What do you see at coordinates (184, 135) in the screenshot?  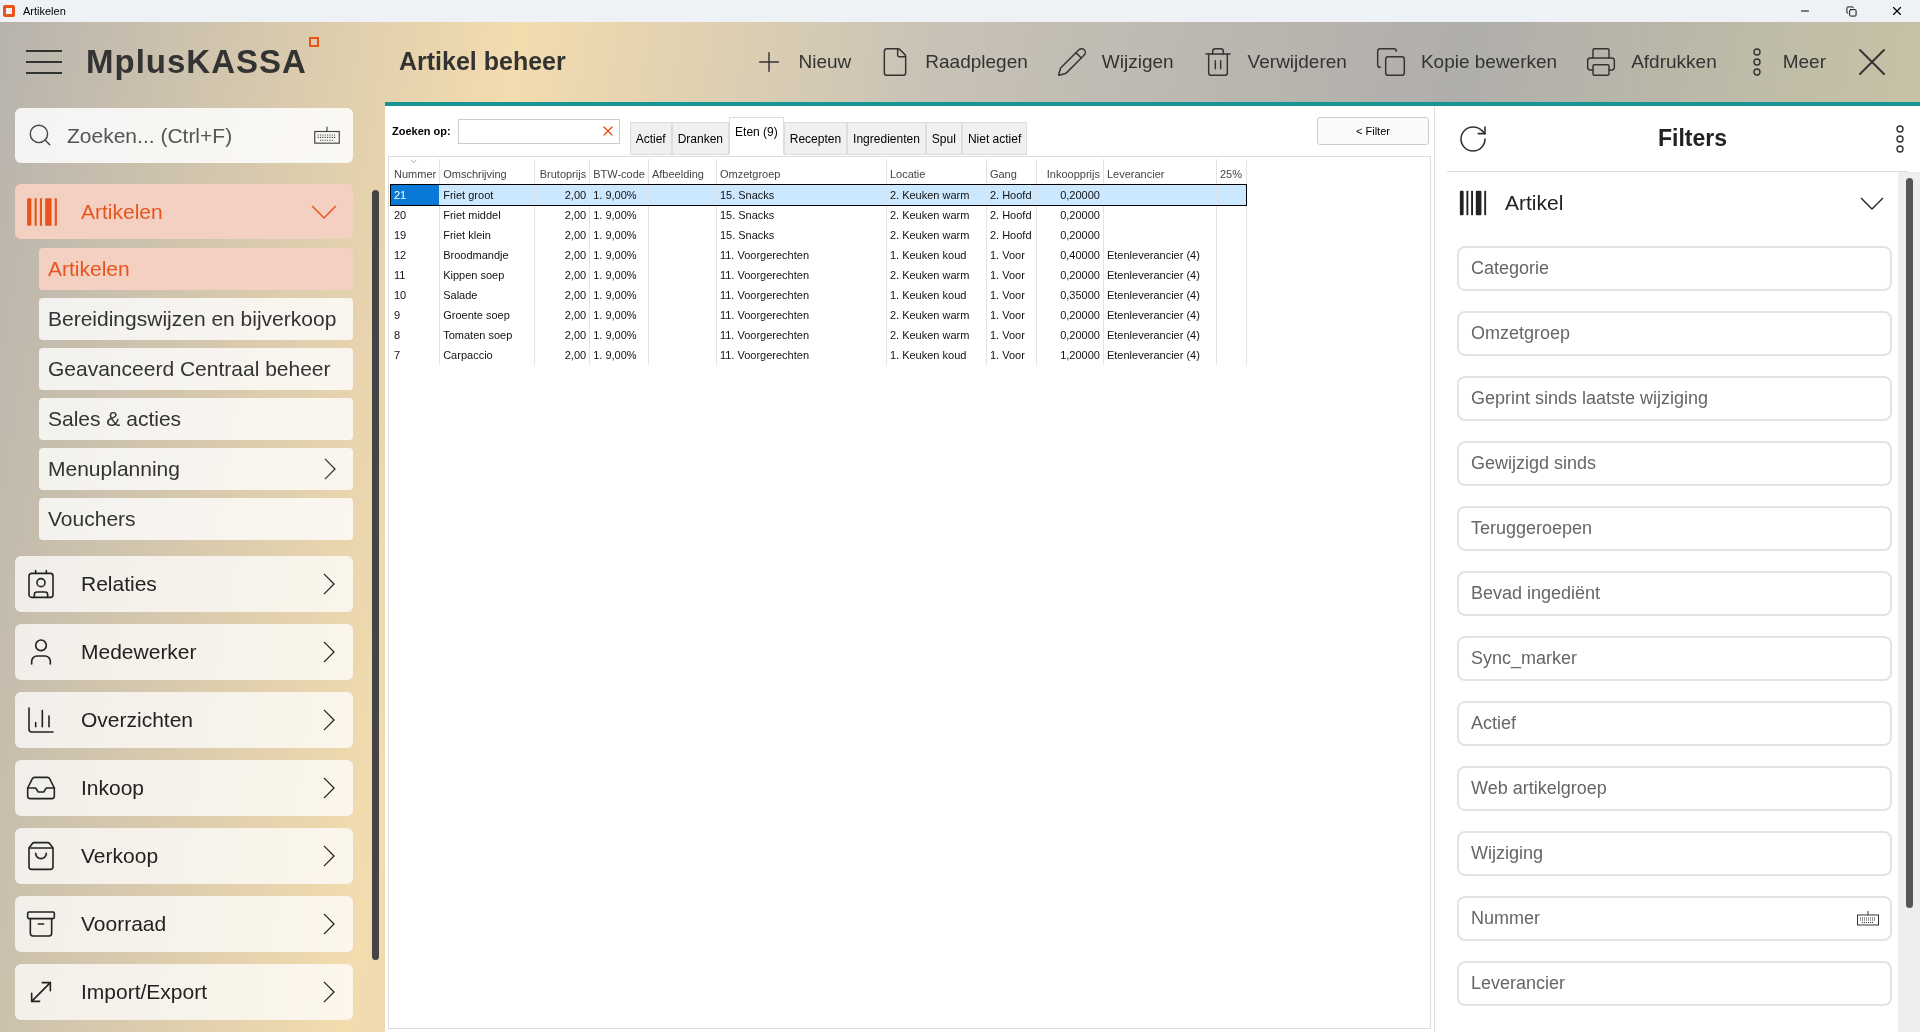 I see `search-field: Zoeken... (Ctrl+F)` at bounding box center [184, 135].